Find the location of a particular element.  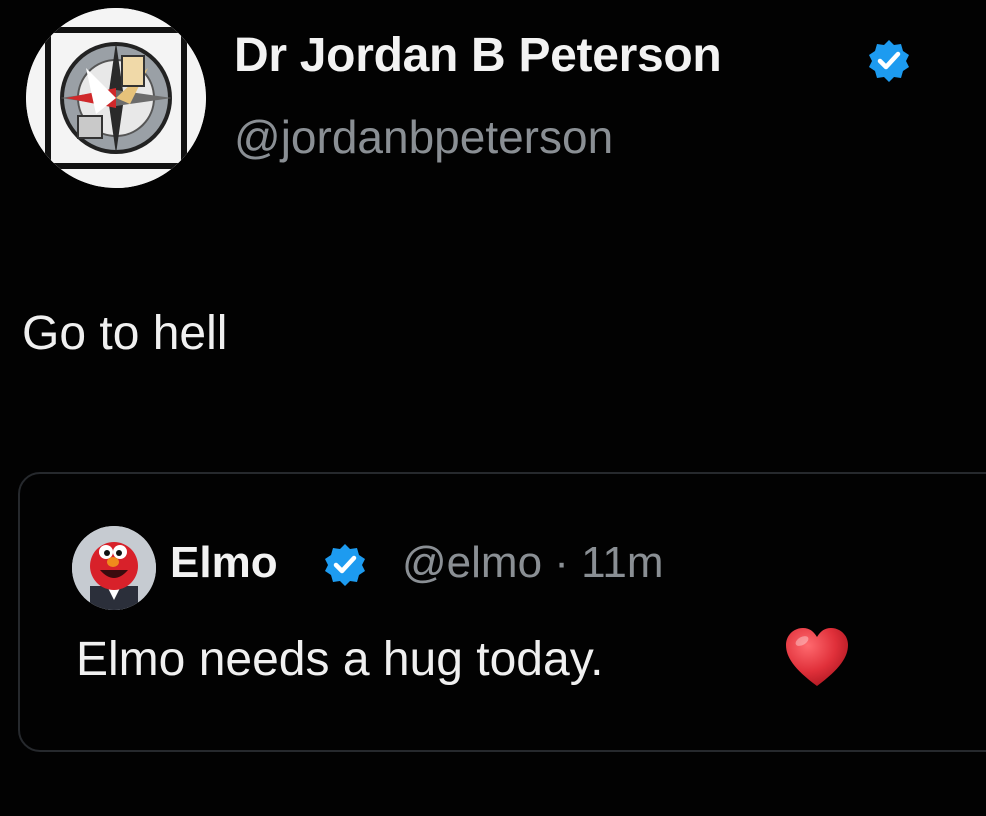

tweet-text: Go to hell is located at coordinates (125, 333).